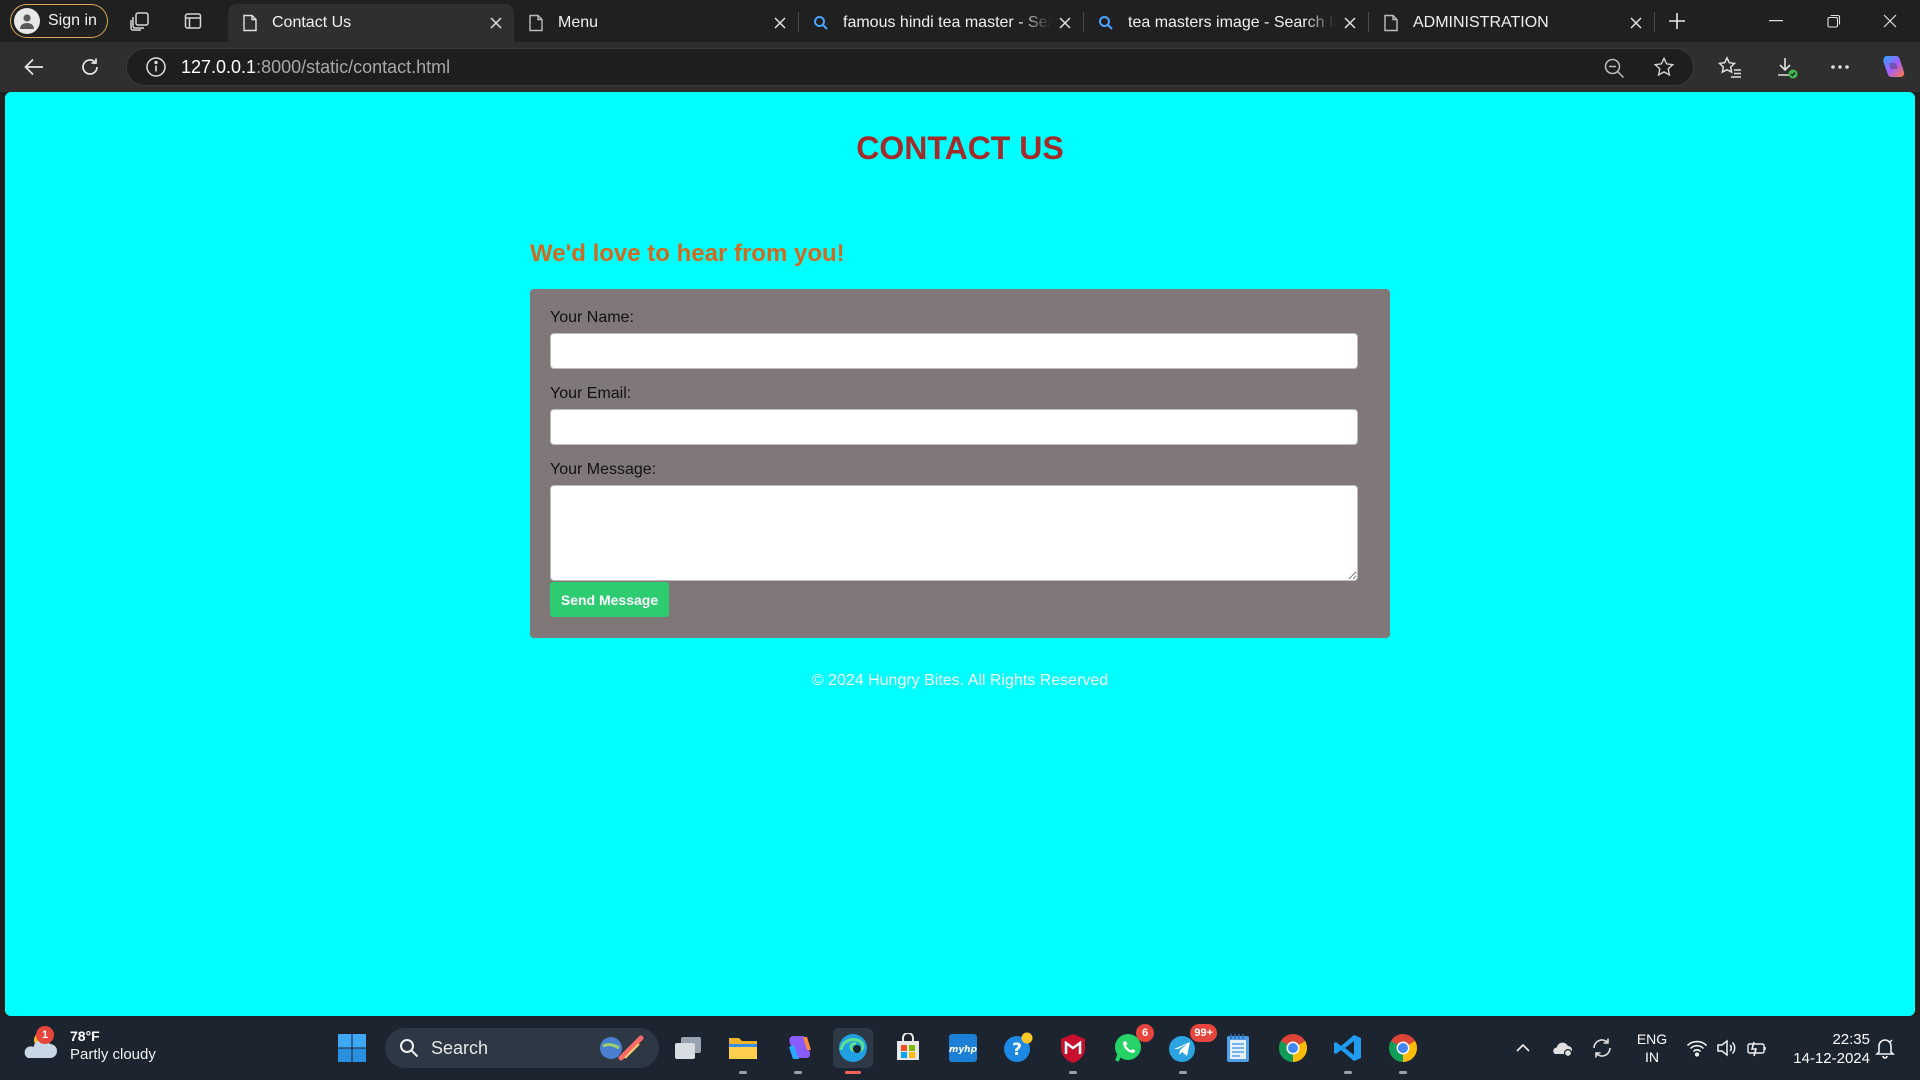 The width and height of the screenshot is (1920, 1080). I want to click on taskbar-app-chrome, so click(1293, 1048).